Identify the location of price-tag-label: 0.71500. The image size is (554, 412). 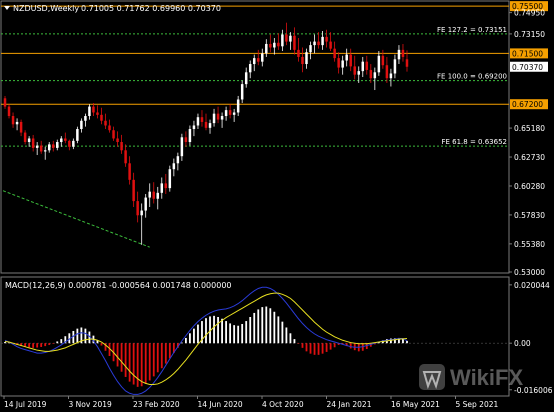
(527, 53).